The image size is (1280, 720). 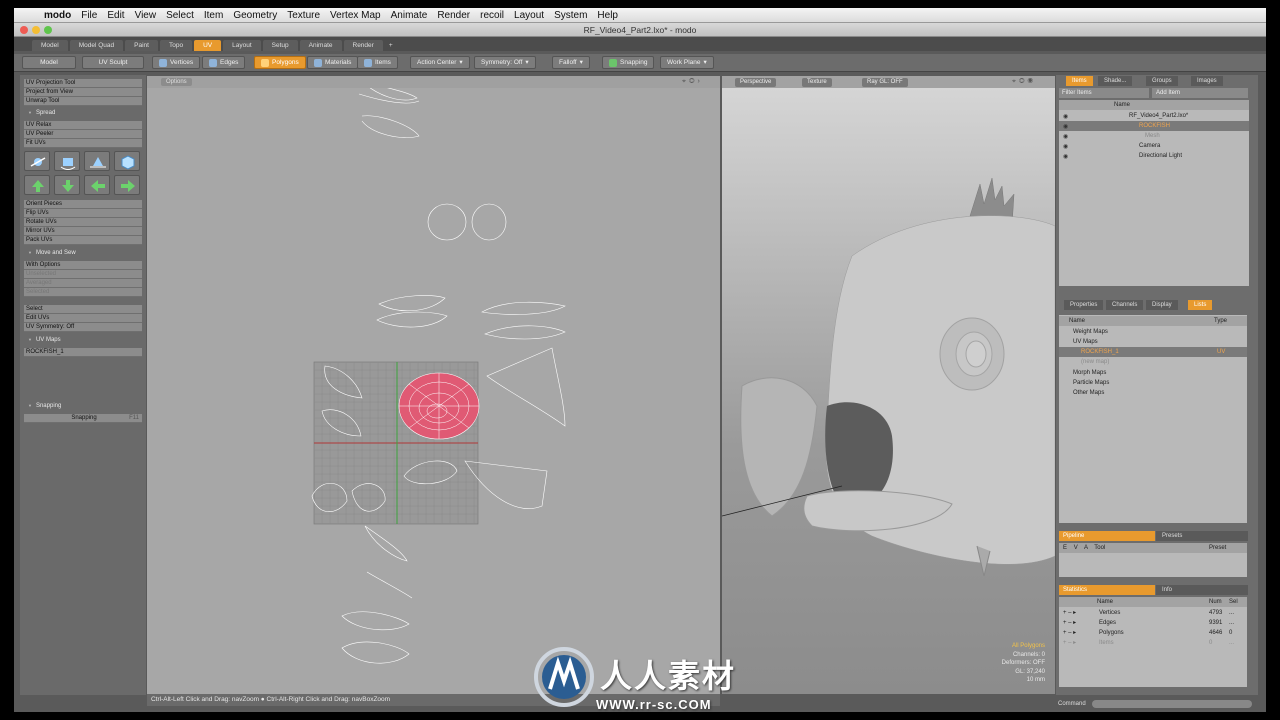 I want to click on stats-col-name: Name, so click(x=1105, y=602).